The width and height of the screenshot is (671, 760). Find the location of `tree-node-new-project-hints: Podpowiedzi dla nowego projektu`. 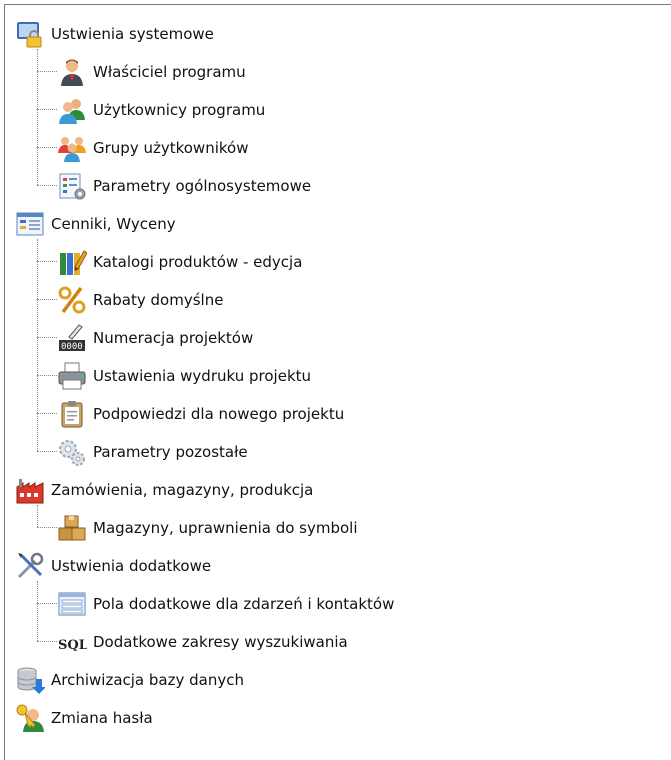

tree-node-new-project-hints: Podpowiedzi dla nowego projektu is located at coordinates (200, 414).